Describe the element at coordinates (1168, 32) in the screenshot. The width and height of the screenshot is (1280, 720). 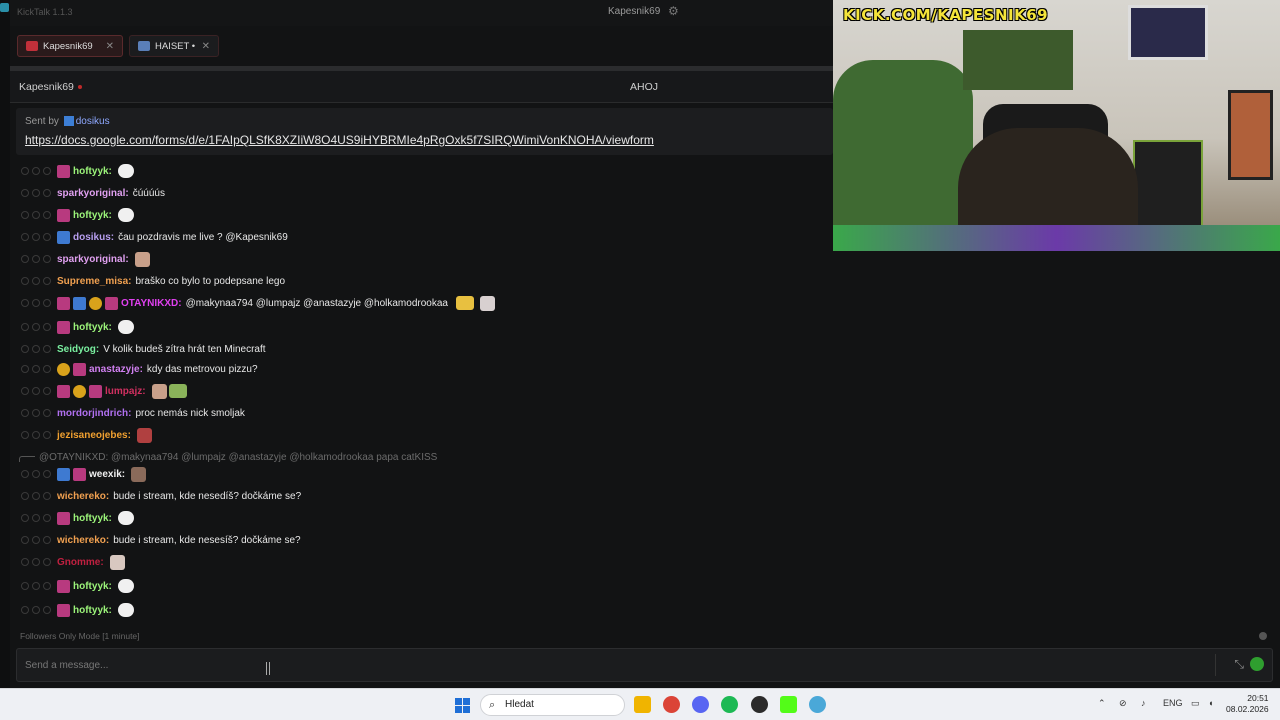
I see `stream-hoop` at that location.